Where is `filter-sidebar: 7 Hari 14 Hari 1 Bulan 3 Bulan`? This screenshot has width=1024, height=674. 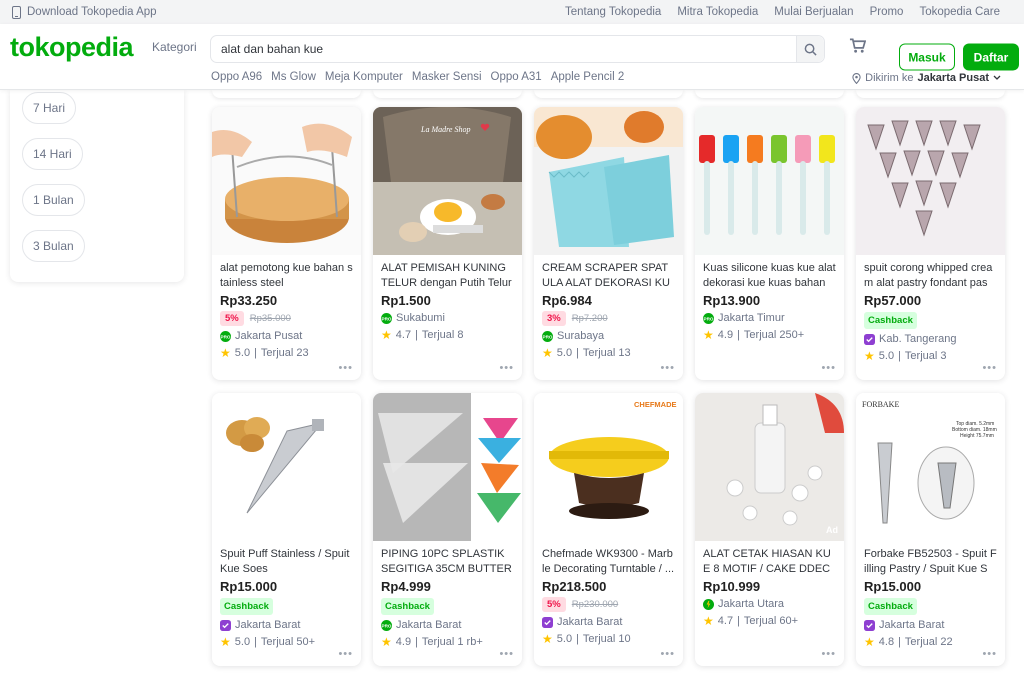
filter-sidebar: 7 Hari 14 Hari 1 Bulan 3 Bulan is located at coordinates (97, 186).